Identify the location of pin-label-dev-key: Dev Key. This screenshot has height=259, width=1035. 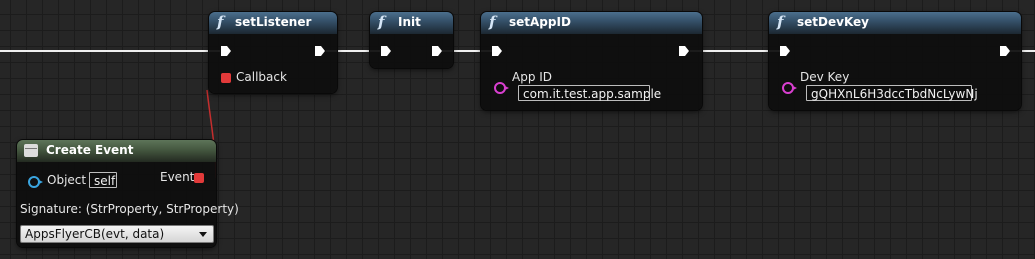
(825, 77).